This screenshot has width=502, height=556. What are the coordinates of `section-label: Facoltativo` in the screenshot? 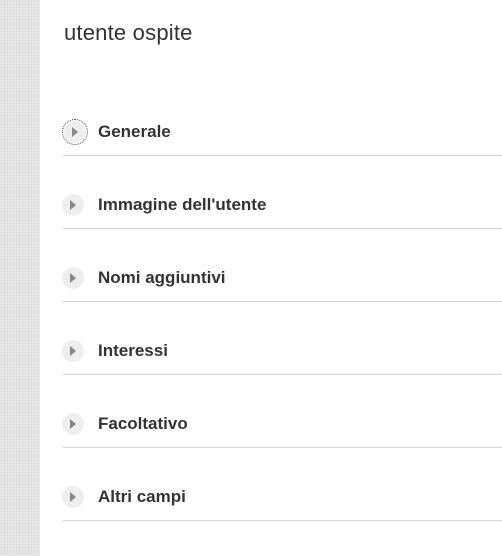 It's located at (143, 423).